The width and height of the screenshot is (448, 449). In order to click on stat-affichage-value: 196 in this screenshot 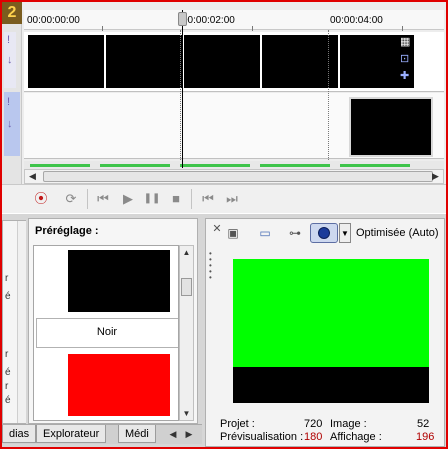, I will do `click(425, 437)`.